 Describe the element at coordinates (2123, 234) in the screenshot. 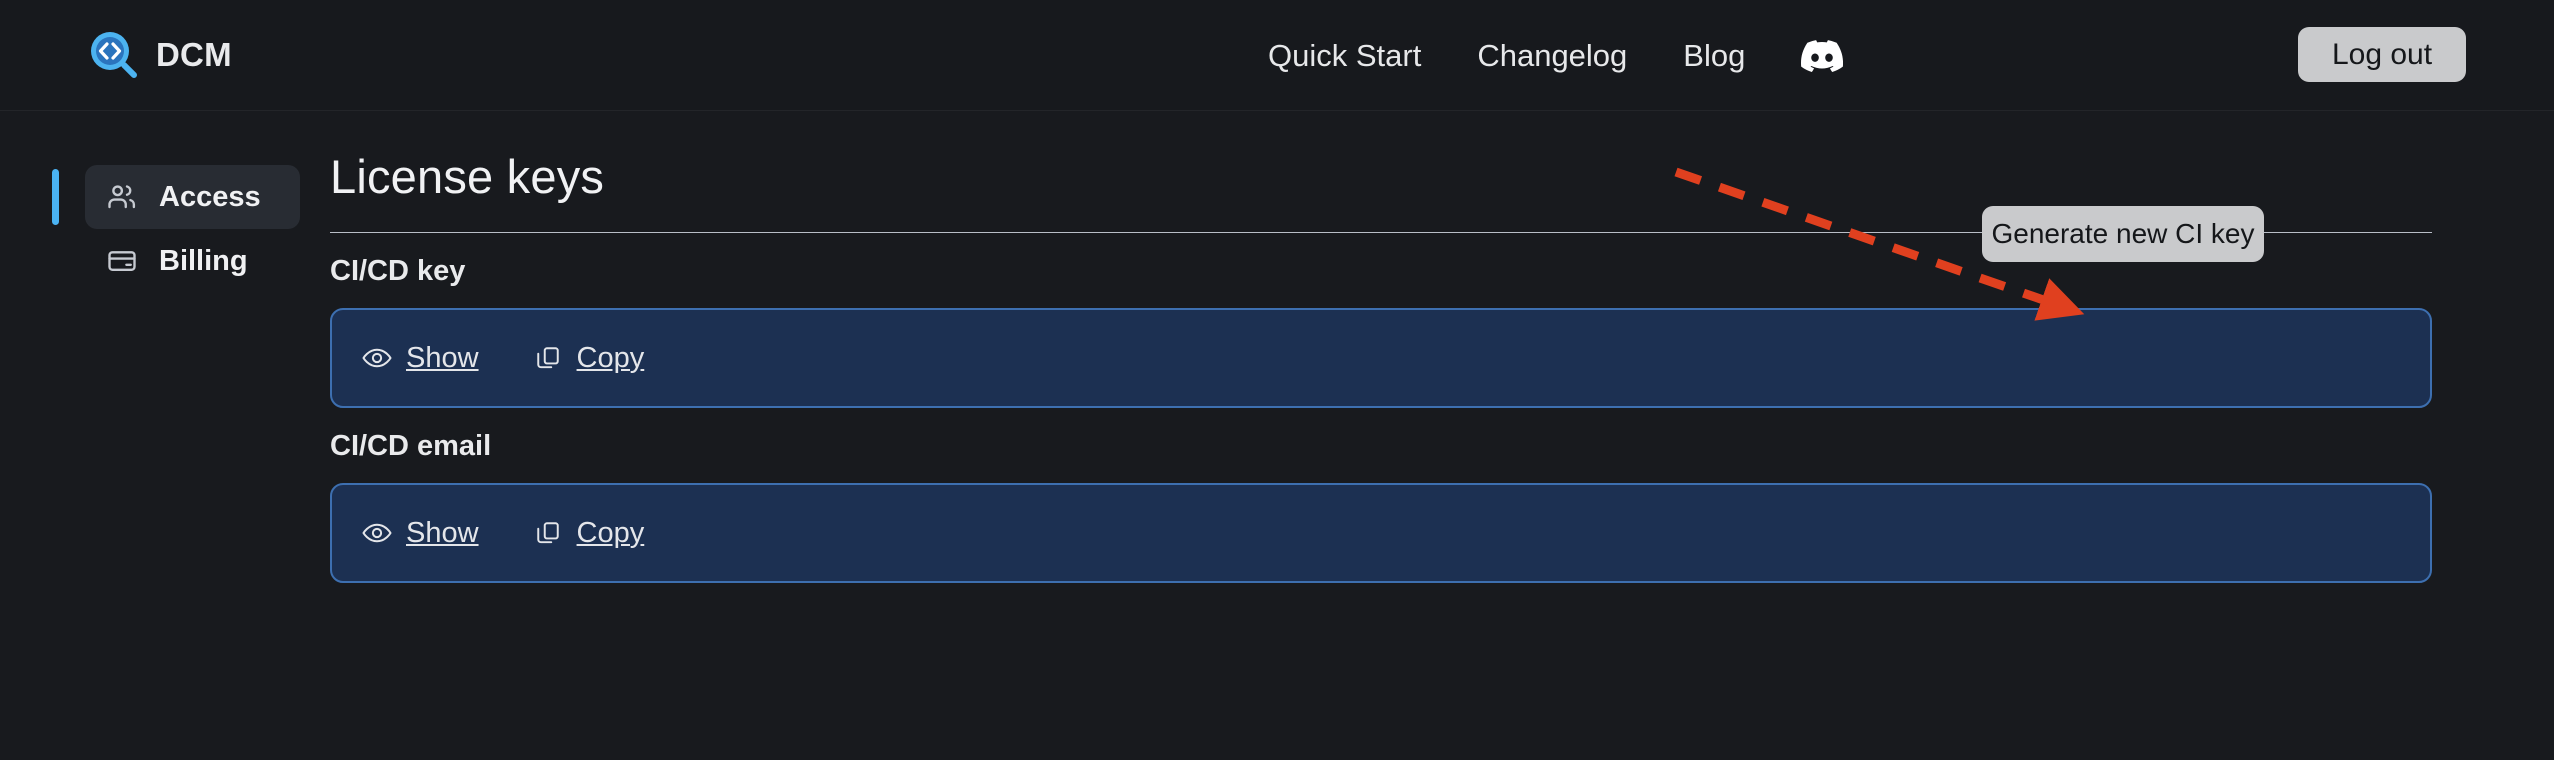

I see `generate-new-ci-key-button: Generate new CI key` at that location.